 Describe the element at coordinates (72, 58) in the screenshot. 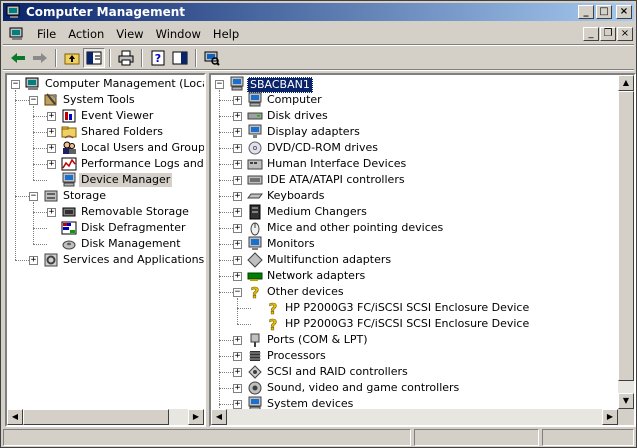

I see `up-one-level-button` at that location.